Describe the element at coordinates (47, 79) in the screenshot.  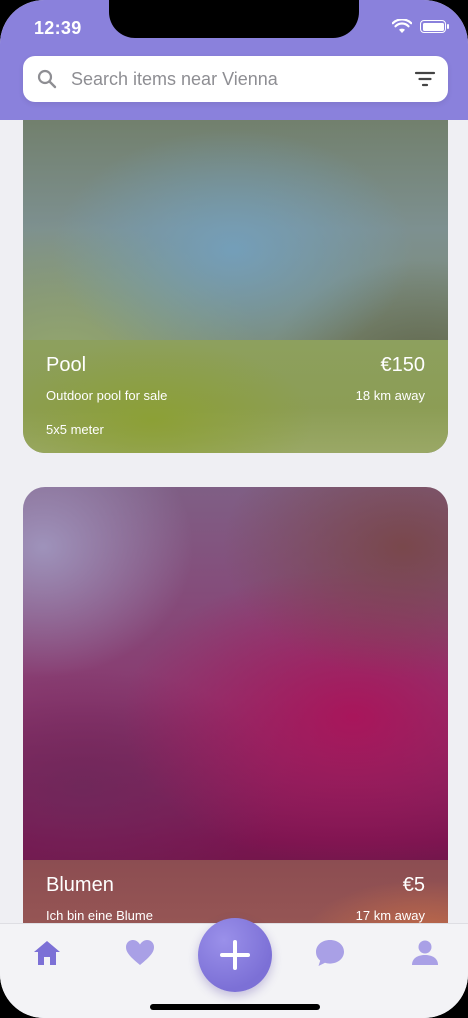
I see `search-icon` at that location.